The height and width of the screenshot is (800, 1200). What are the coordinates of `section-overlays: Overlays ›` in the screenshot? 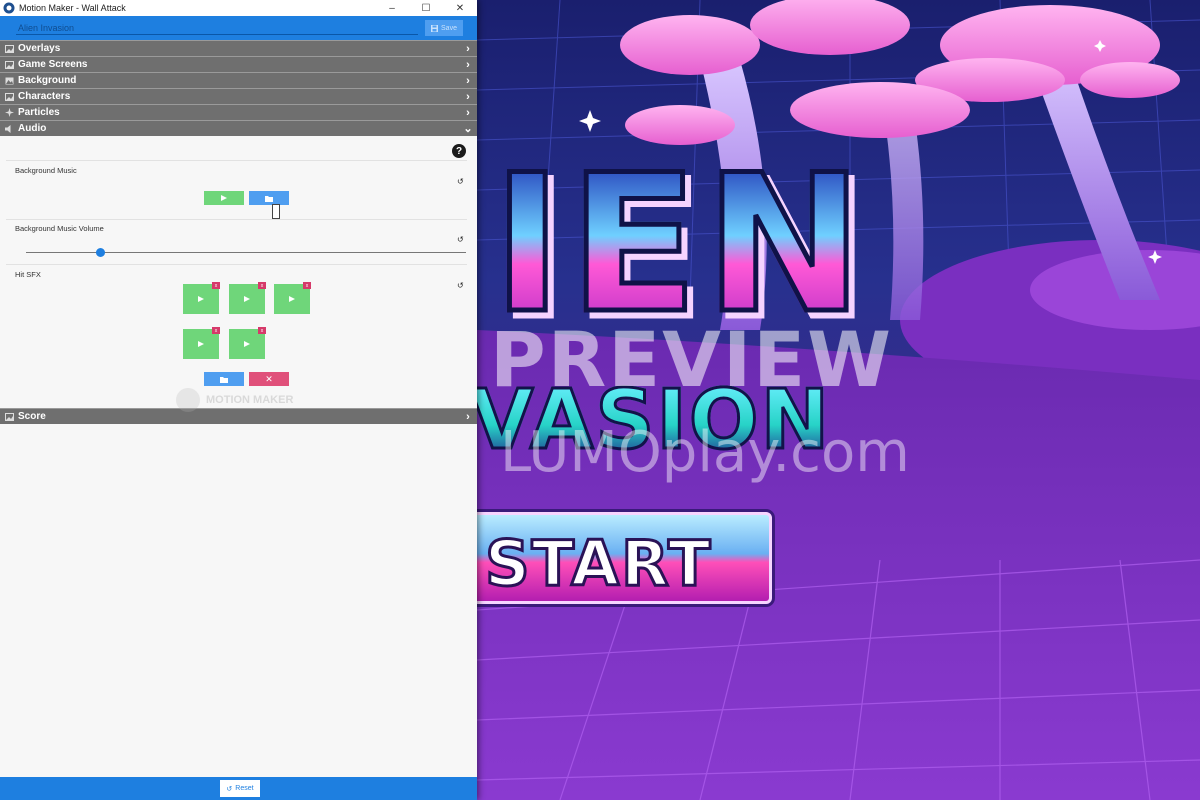 It's located at (238, 48).